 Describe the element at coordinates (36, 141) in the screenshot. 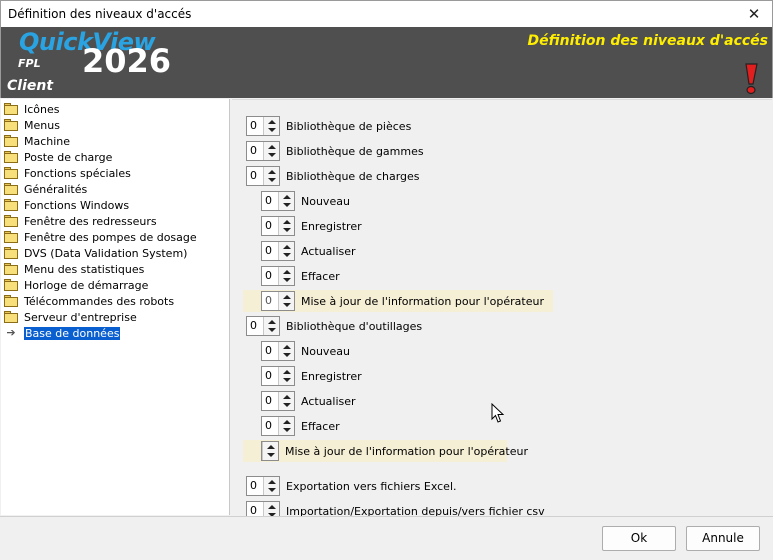

I see `tree-item: Machine` at that location.